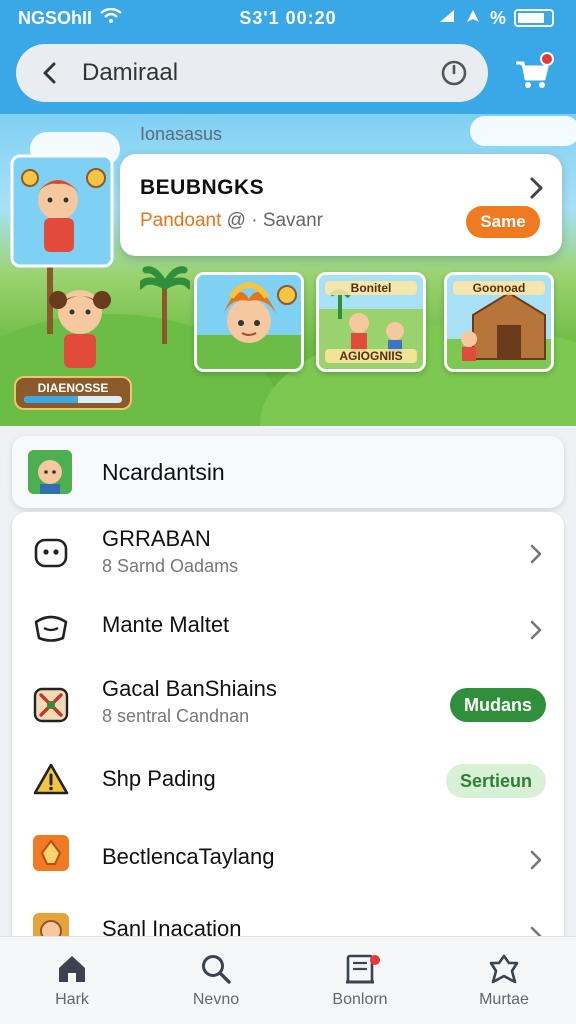  Describe the element at coordinates (341, 205) in the screenshot. I see `featured-offer-card: BEUBNGKS Pandoant @ · Savanr Same` at that location.